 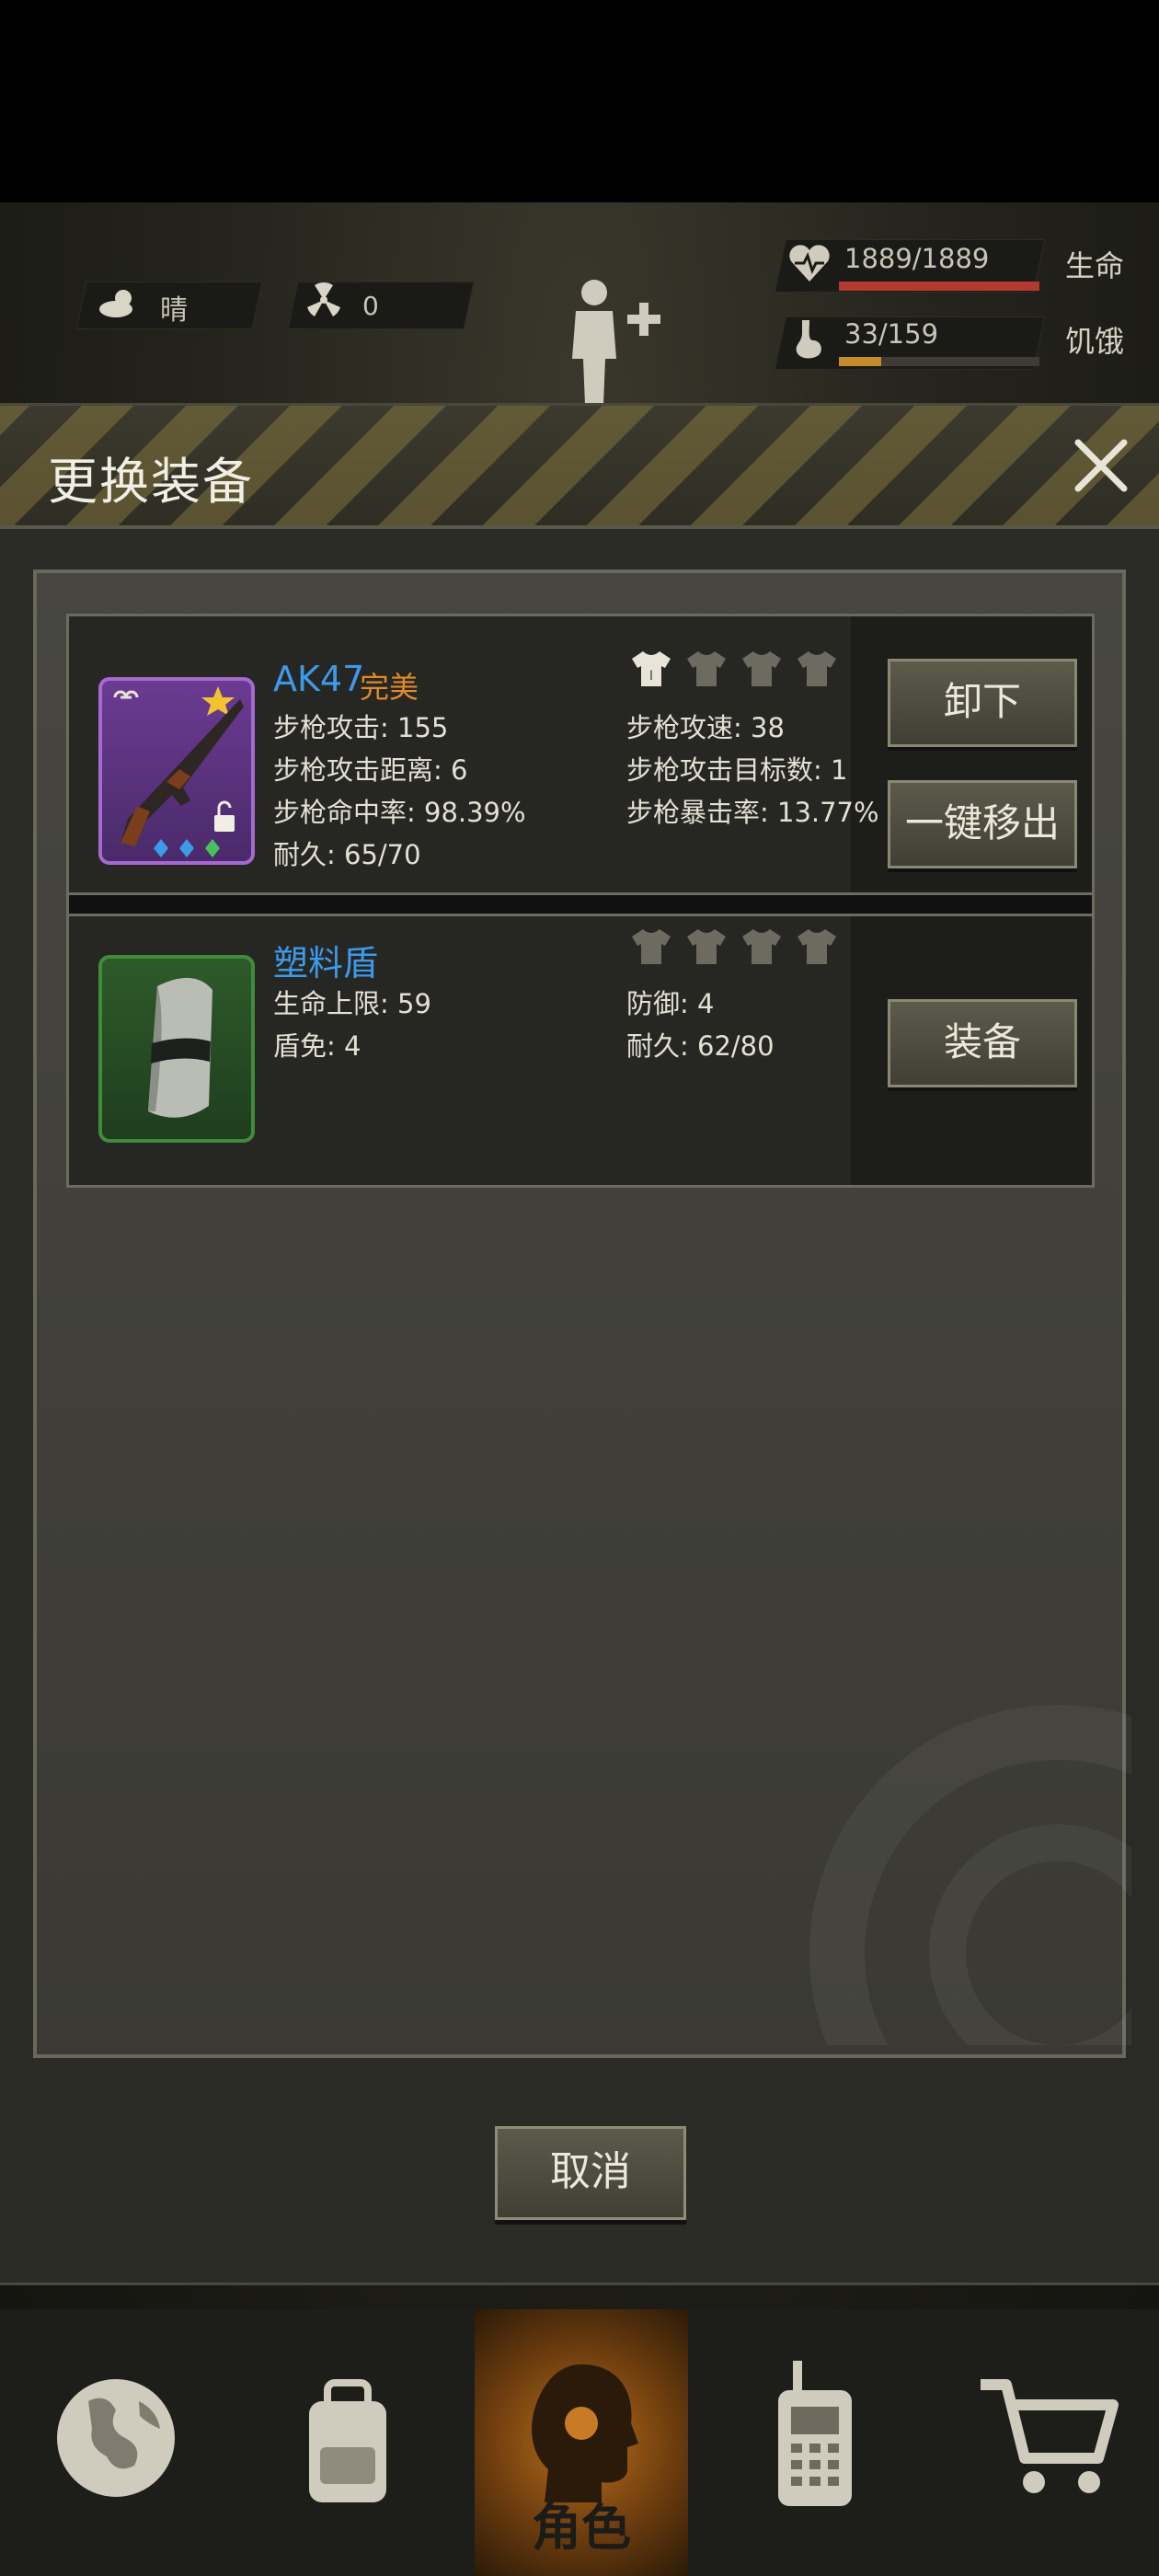 What do you see at coordinates (370, 306) in the screenshot?
I see `radiation-value: 0` at bounding box center [370, 306].